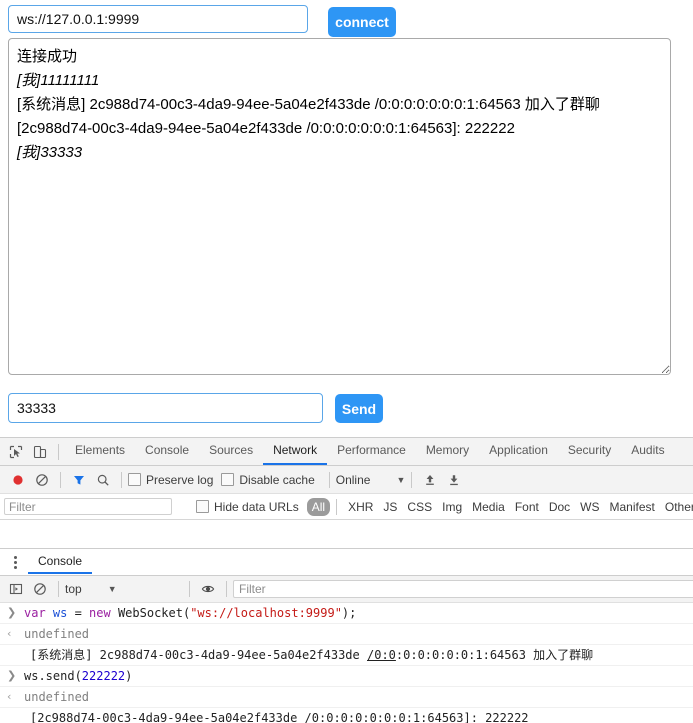 This screenshot has height=723, width=693. What do you see at coordinates (165, 408) in the screenshot?
I see `message-input` at bounding box center [165, 408].